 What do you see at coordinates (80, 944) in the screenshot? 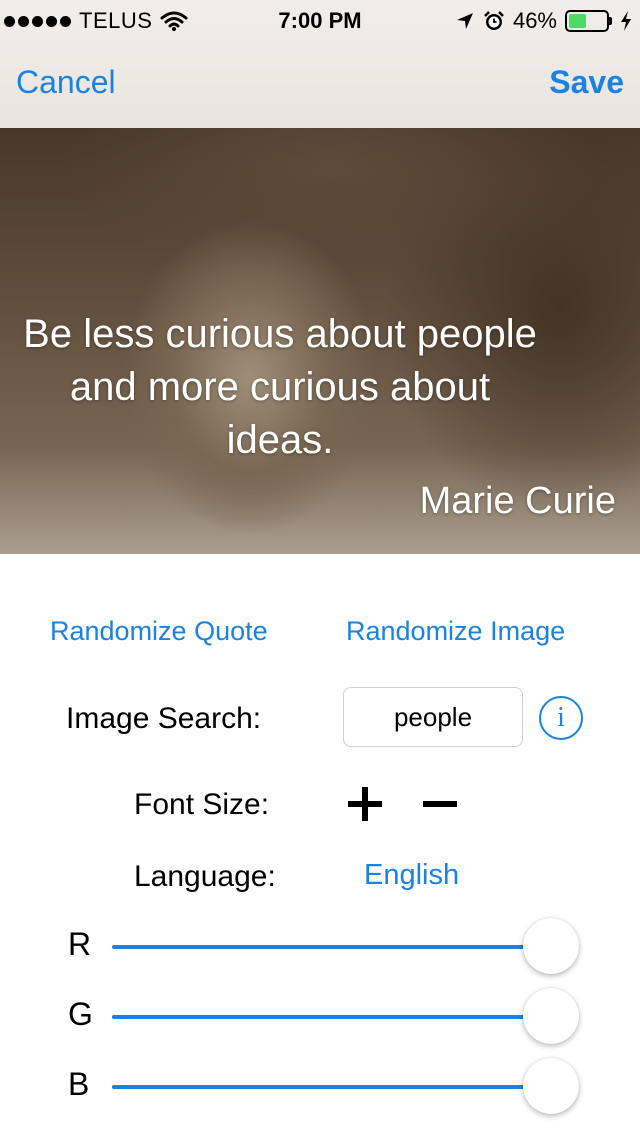
I see `slider-red-label: R` at bounding box center [80, 944].